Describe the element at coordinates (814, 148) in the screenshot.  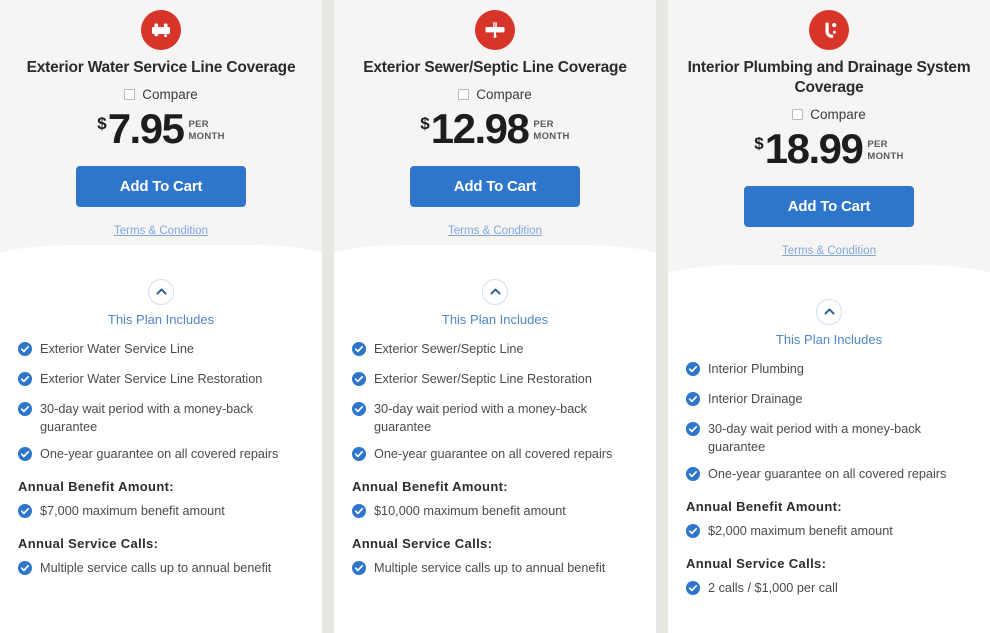
I see `price-amount: 18.99` at that location.